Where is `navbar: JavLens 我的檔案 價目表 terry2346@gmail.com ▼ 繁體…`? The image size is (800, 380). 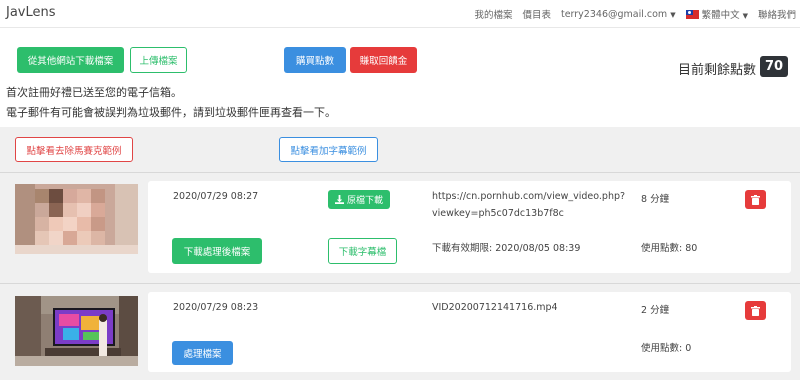 navbar: JavLens 我的檔案 價目表 terry2346@gmail.com ▼ 繁體… is located at coordinates (400, 14).